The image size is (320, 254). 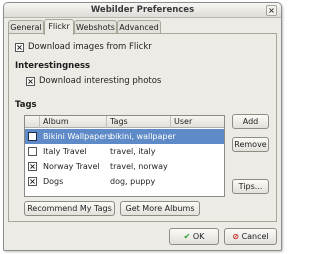 I want to click on download-images-checkbox: ×, so click(x=19, y=47).